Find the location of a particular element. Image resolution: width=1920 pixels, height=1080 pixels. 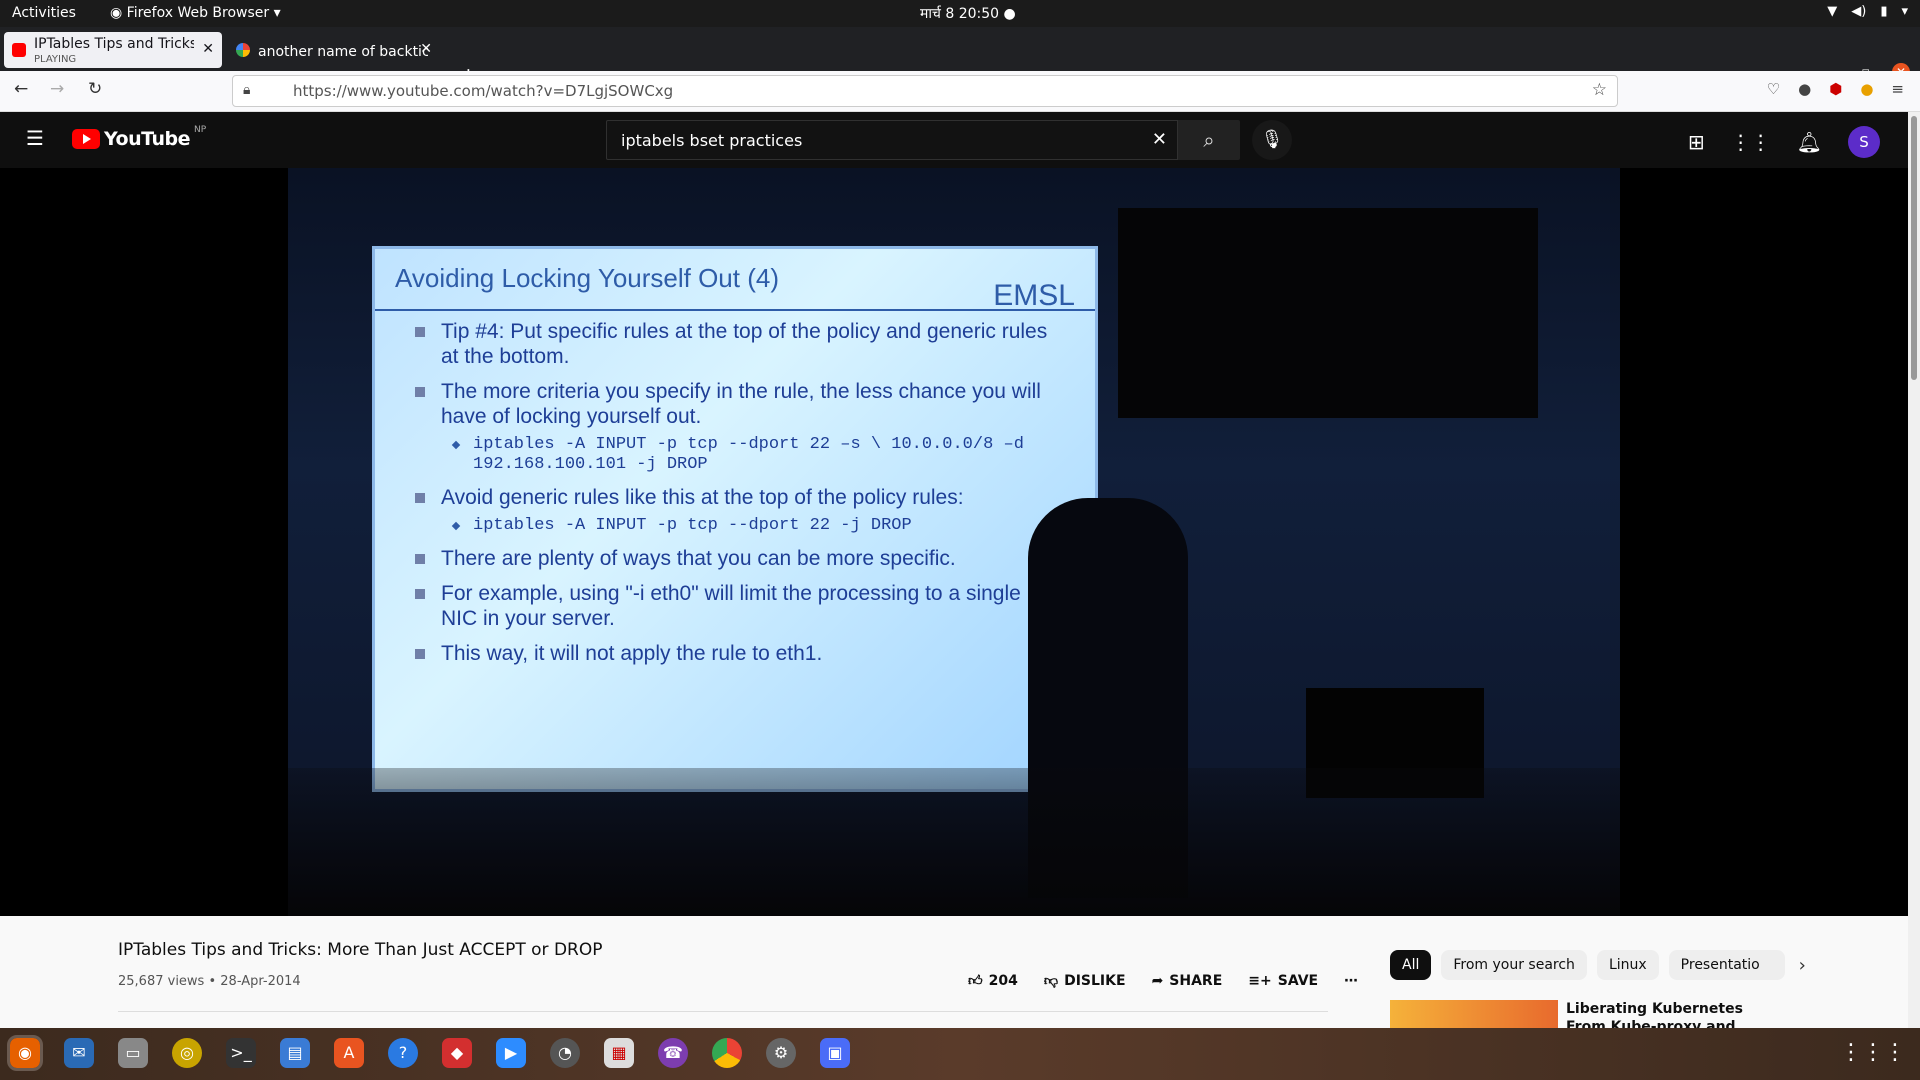

app-menu-label: Firefox Web Browser is located at coordinates (198, 13).